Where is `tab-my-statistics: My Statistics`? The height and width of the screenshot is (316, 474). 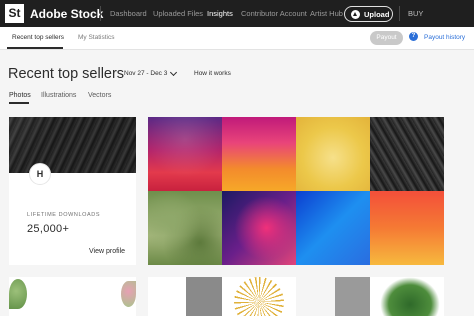 tab-my-statistics: My Statistics is located at coordinates (96, 37).